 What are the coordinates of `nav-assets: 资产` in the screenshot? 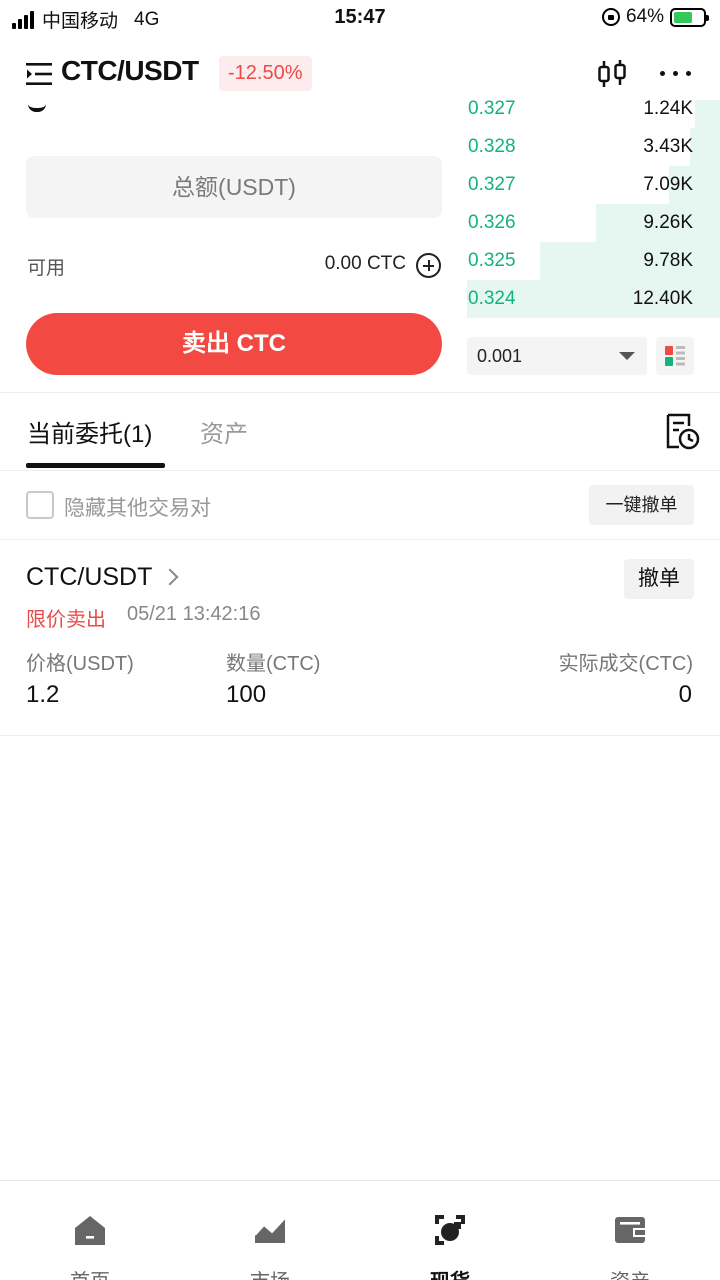 It's located at (630, 1230).